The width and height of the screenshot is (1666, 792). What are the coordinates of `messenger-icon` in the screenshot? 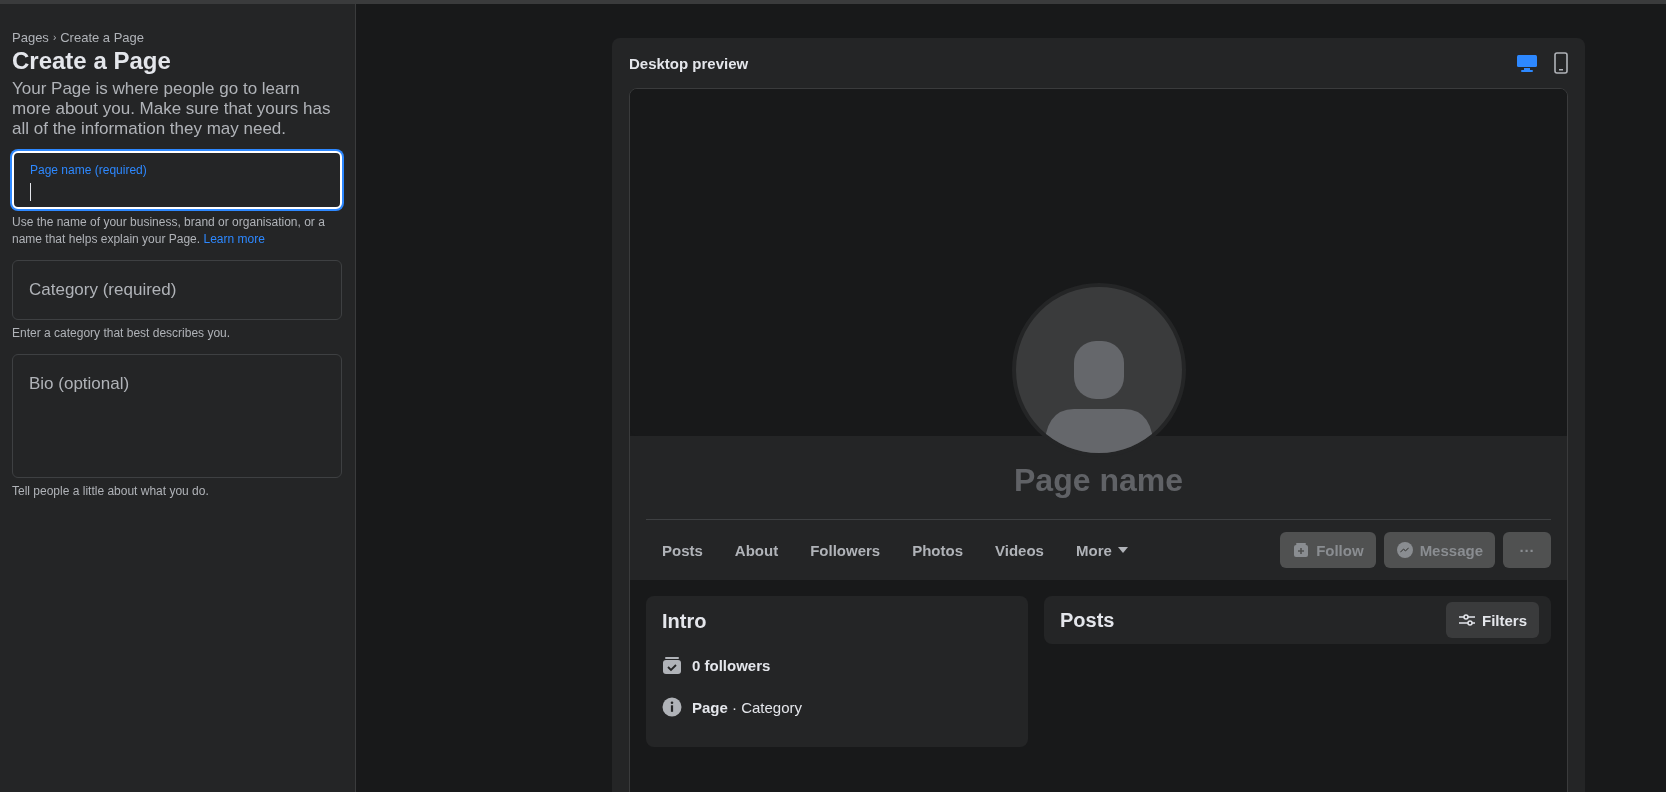 It's located at (1404, 550).